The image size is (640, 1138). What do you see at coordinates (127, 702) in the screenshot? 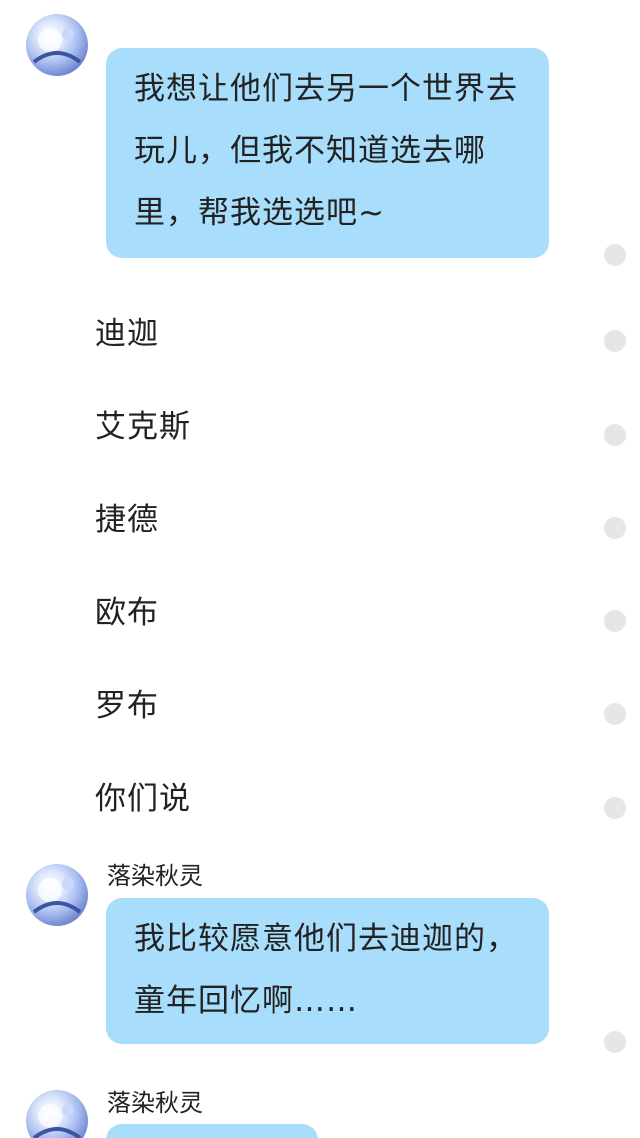
I see `plain-message: 罗布` at bounding box center [127, 702].